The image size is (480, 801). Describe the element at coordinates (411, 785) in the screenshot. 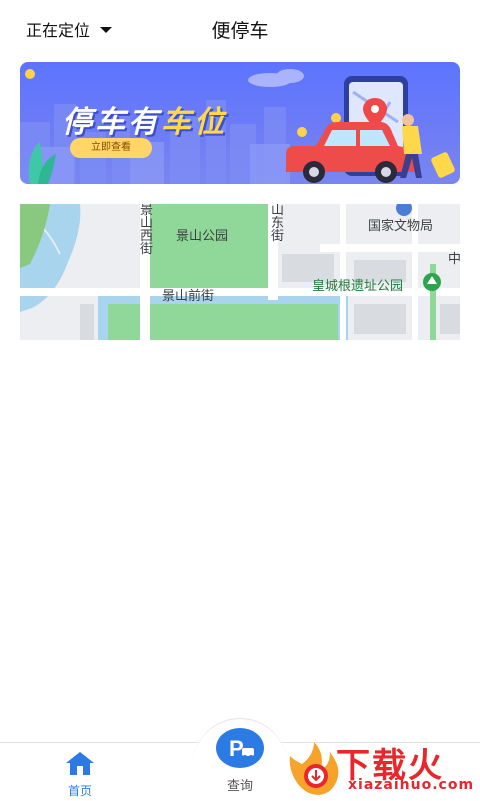

I see `watermark-url: xiazaihuo.com` at that location.